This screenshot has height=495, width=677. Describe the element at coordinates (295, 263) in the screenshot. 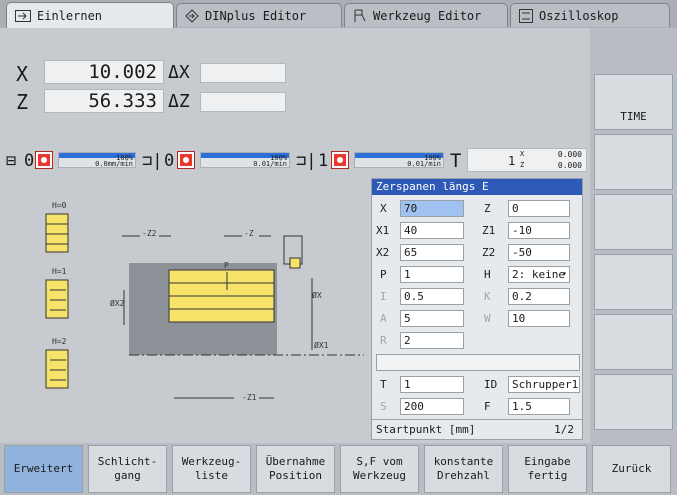

I see `tool-insert-icon` at that location.